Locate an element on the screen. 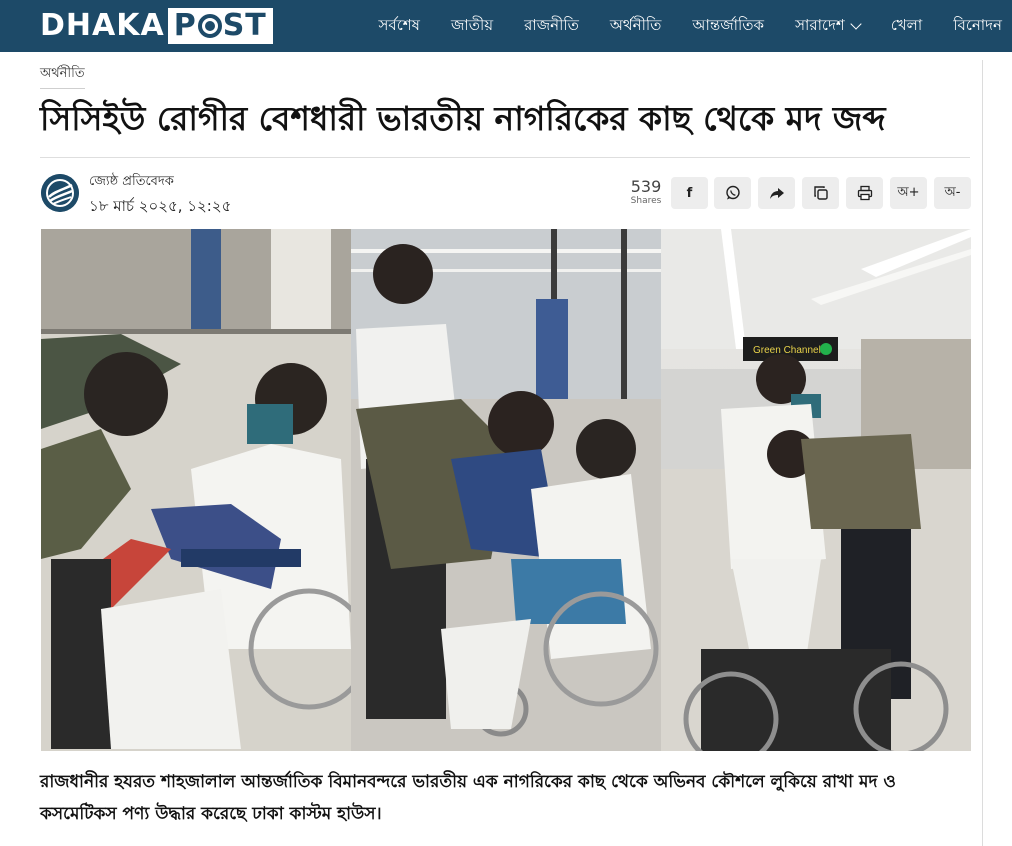 This screenshot has width=1012, height=846. share-button is located at coordinates (776, 193).